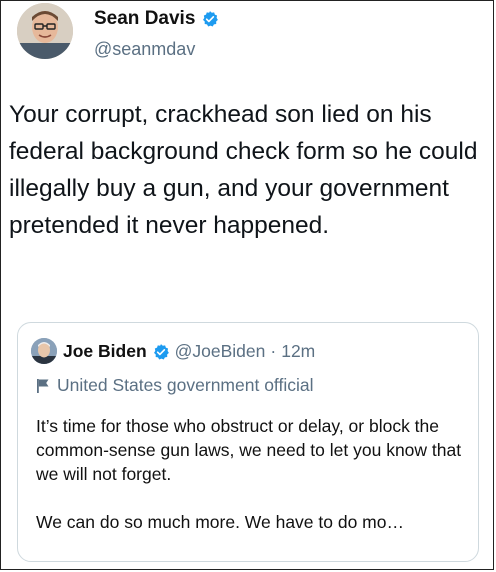 The height and width of the screenshot is (572, 496). Describe the element at coordinates (105, 351) in the screenshot. I see `quoted-author-name: Joe Biden` at that location.